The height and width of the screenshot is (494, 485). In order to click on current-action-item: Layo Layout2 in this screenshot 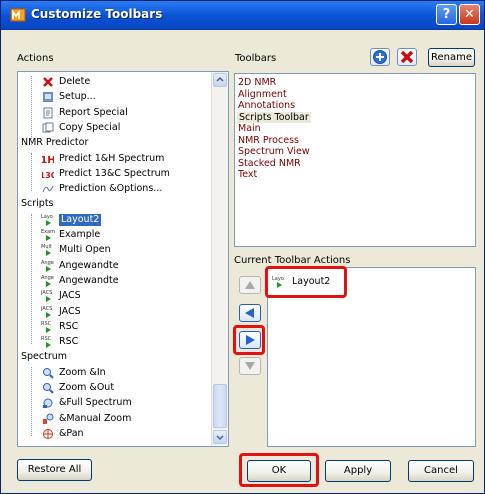, I will do `click(328, 282)`.